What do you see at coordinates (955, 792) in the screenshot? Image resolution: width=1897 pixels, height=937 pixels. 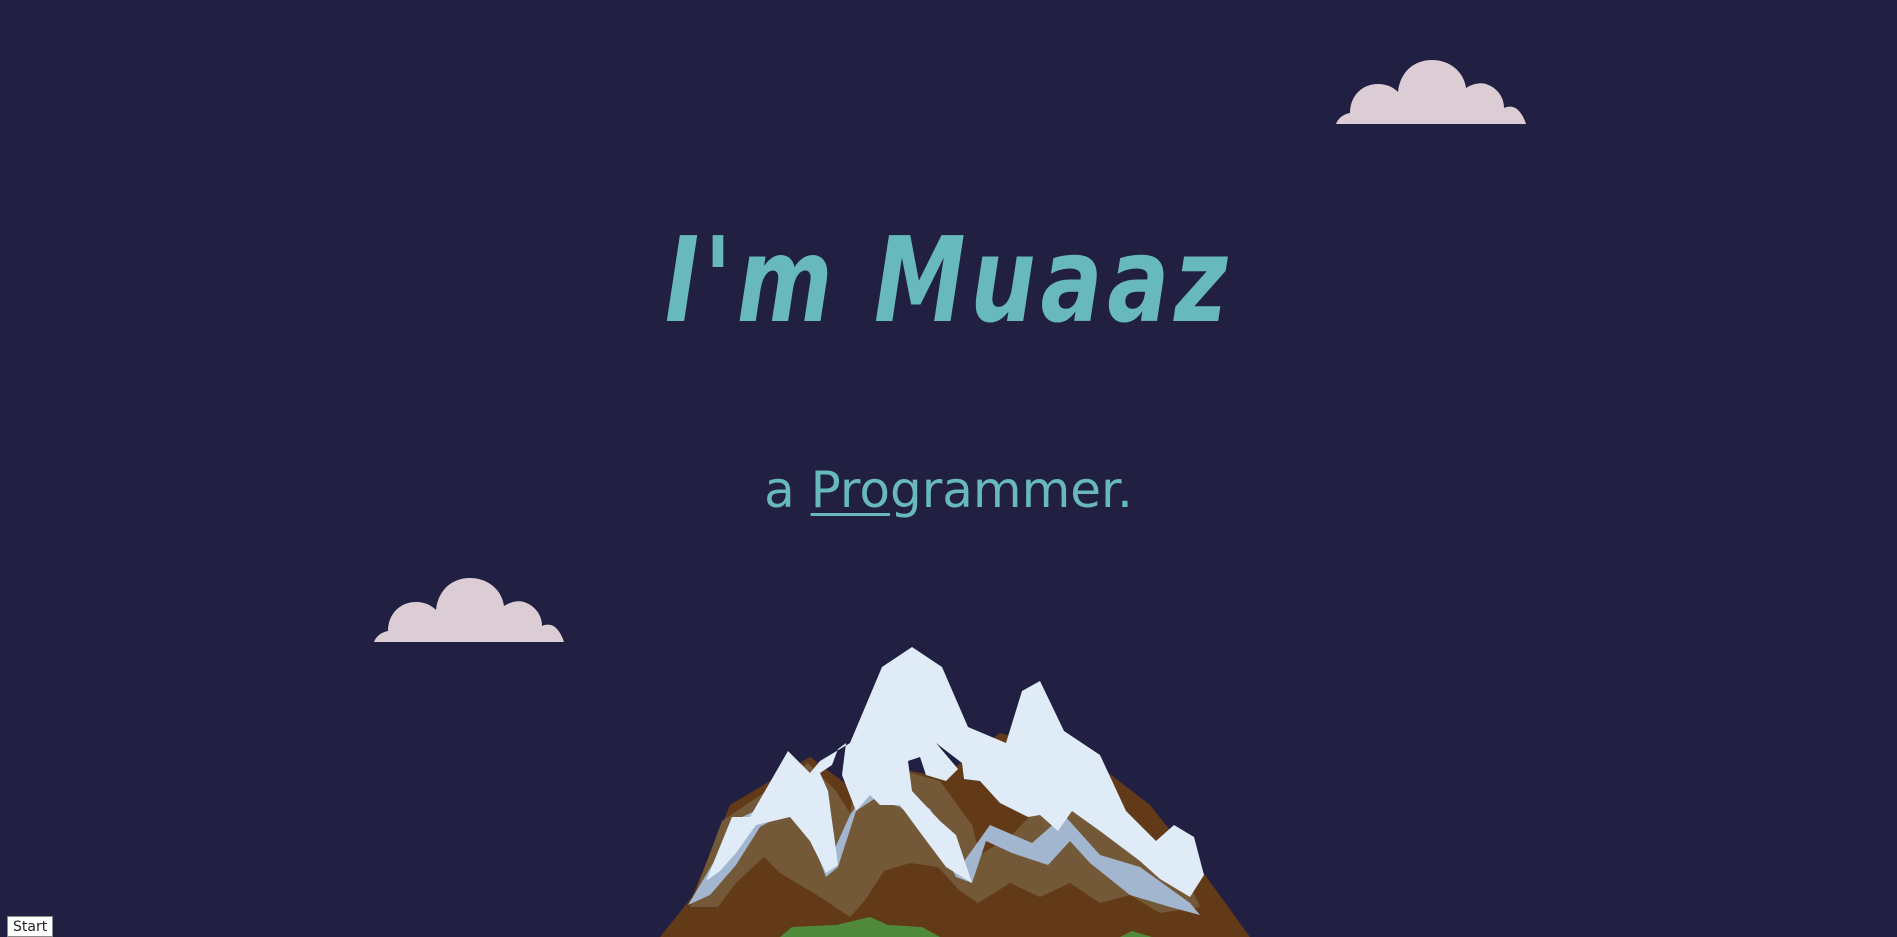 I see `mountain-icon` at bounding box center [955, 792].